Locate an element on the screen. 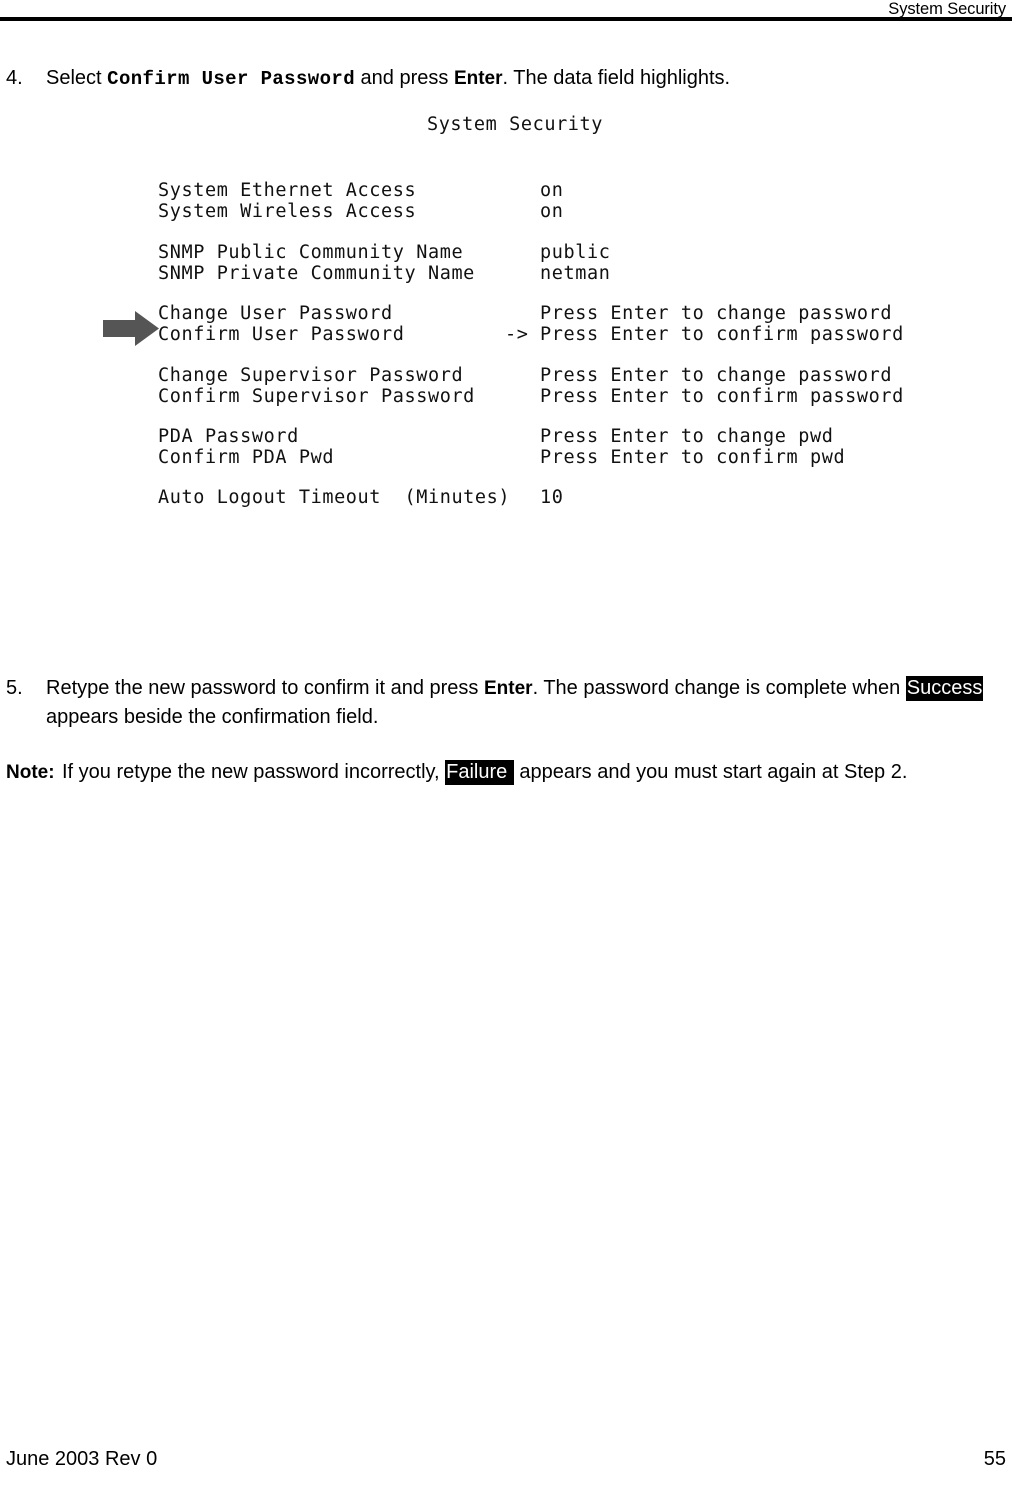 The height and width of the screenshot is (1488, 1012). terminal-row-label: Change User Password is located at coordinates (275, 313).